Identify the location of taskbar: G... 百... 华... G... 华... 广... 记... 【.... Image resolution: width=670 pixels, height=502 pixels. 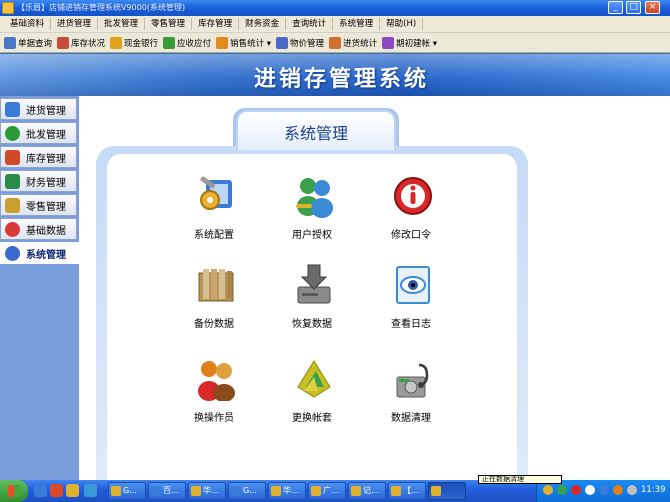
(335, 491).